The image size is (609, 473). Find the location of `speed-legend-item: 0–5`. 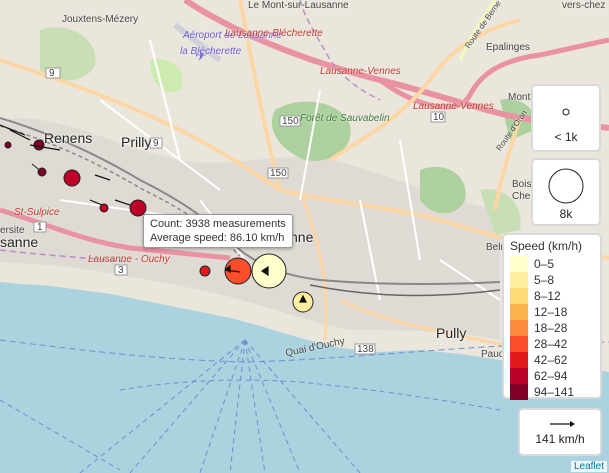

speed-legend-item: 0–5 is located at coordinates (552, 264).